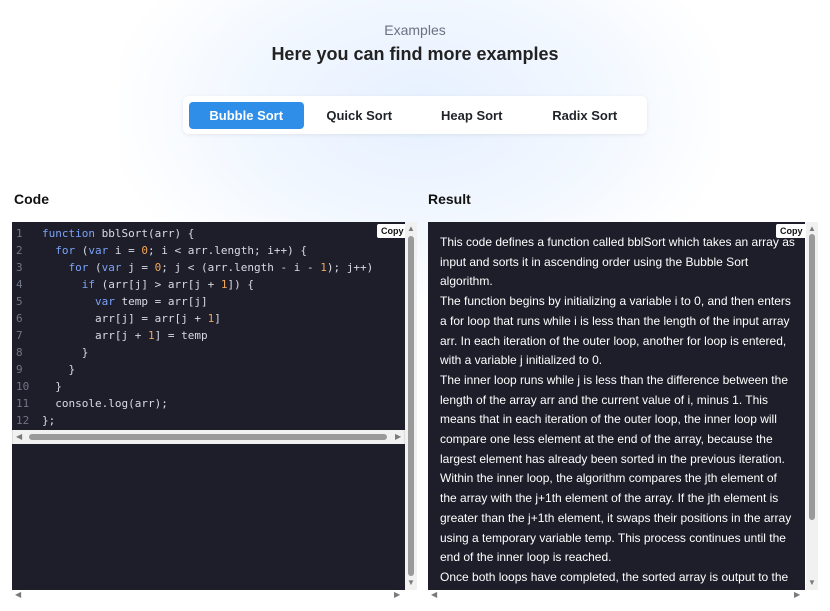  I want to click on code-line: 1 function bblSort(arr) {, so click(192, 233).